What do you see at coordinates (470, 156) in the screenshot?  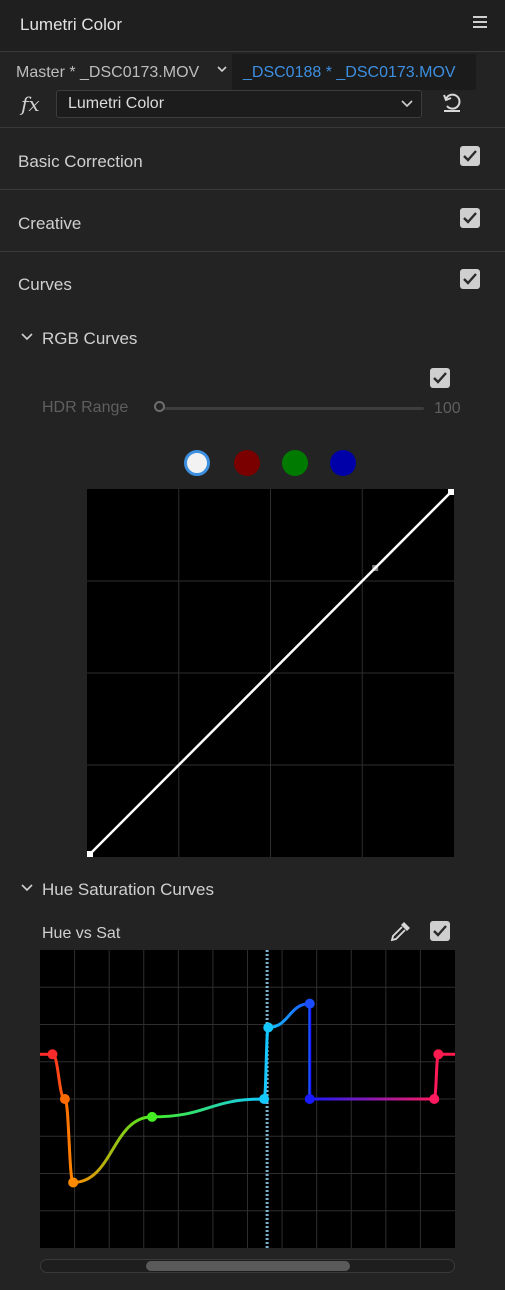 I see `basic-correction-checkbox` at bounding box center [470, 156].